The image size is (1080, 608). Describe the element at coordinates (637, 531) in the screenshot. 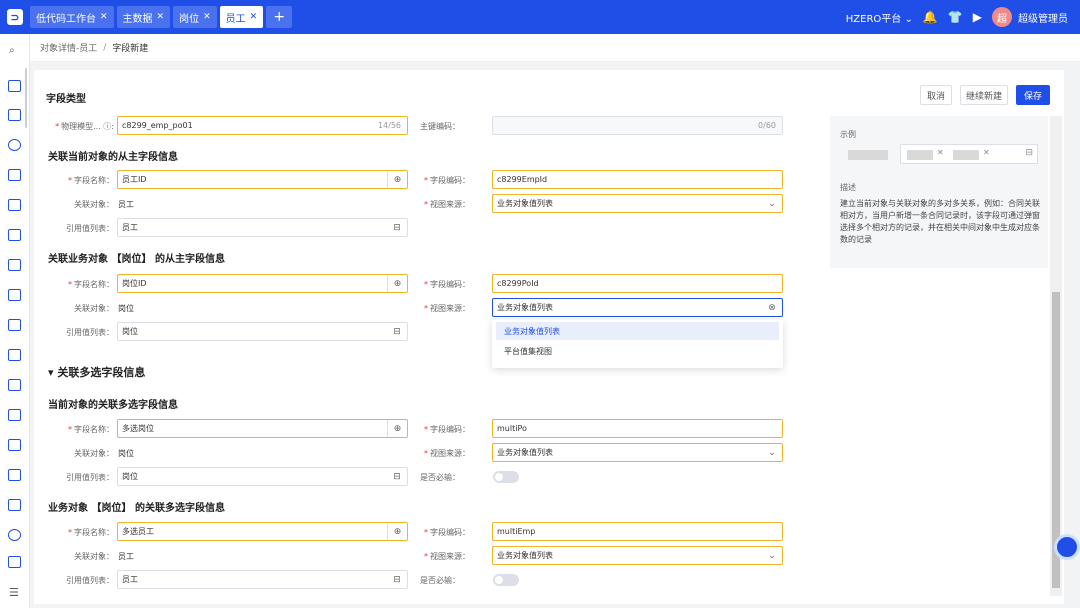

I see `sec4-code-input: multiEmp` at that location.